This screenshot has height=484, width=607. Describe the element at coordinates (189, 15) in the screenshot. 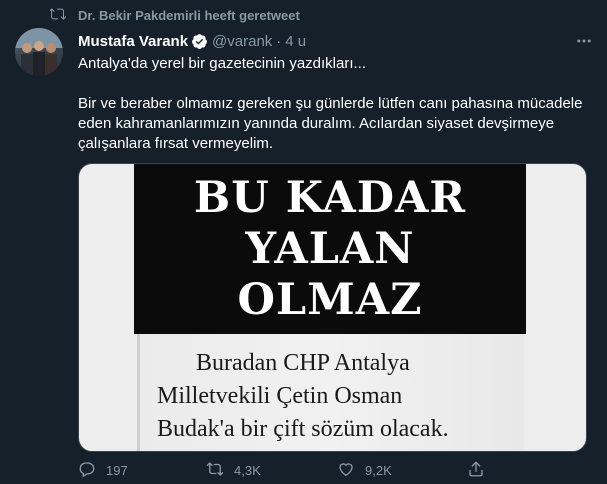

I see `retweet-label: Dr. Bekir Pakdemirli heeft geretweet` at that location.